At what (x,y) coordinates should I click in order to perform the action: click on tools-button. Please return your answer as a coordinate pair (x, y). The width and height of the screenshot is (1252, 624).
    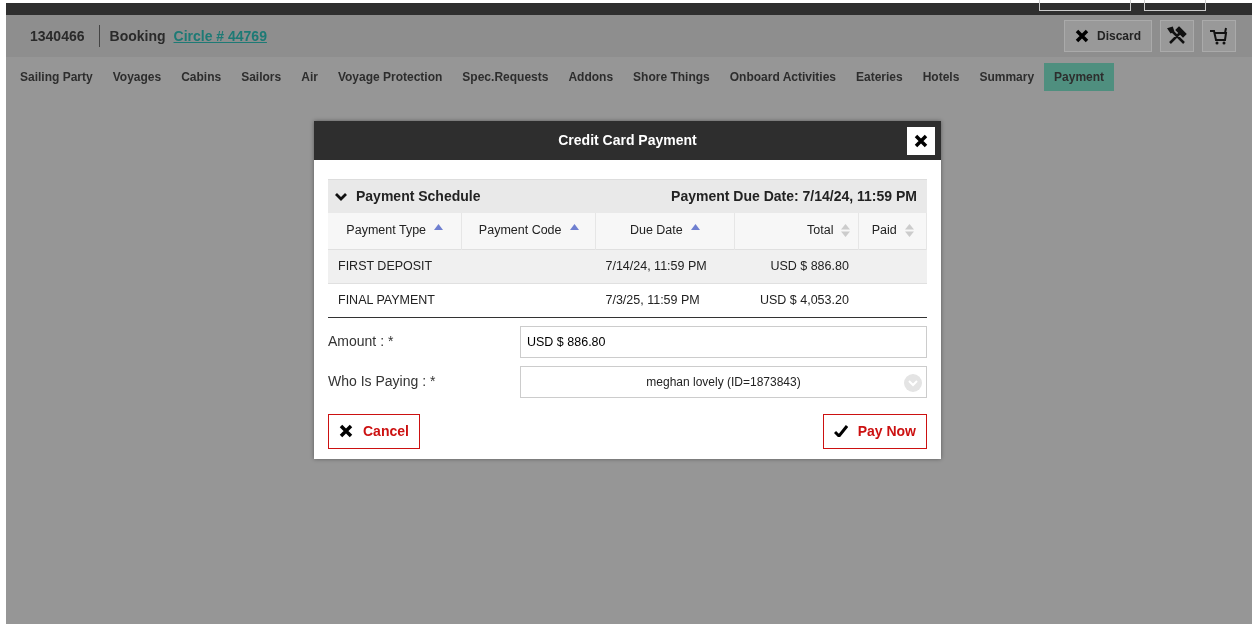
    Looking at the image, I should click on (1177, 36).